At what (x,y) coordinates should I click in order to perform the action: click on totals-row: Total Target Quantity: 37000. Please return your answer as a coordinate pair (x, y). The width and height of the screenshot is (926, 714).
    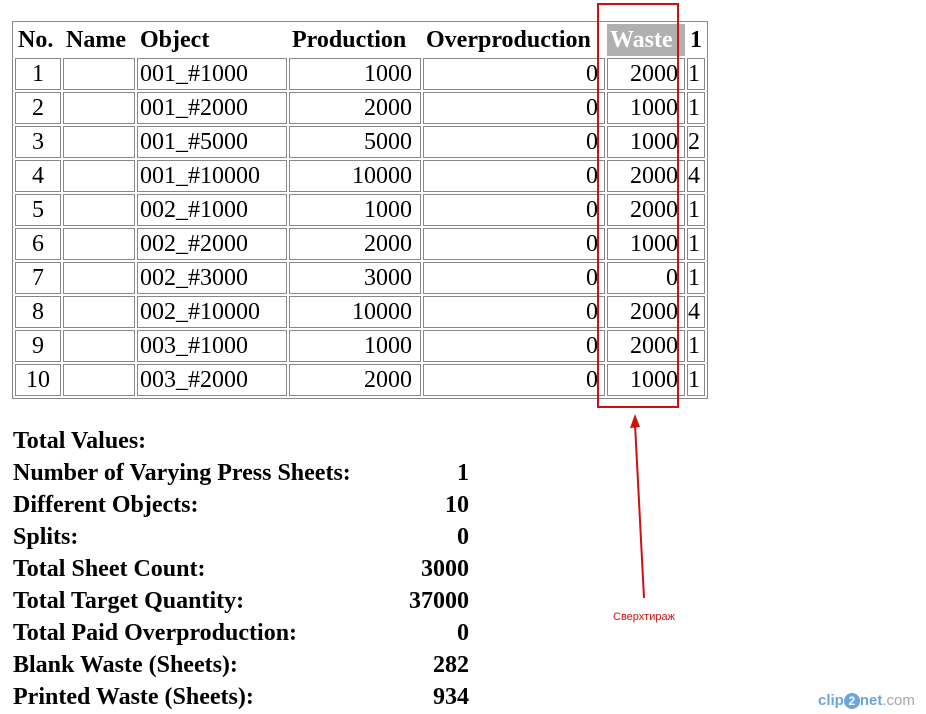
    Looking at the image, I should click on (243, 601).